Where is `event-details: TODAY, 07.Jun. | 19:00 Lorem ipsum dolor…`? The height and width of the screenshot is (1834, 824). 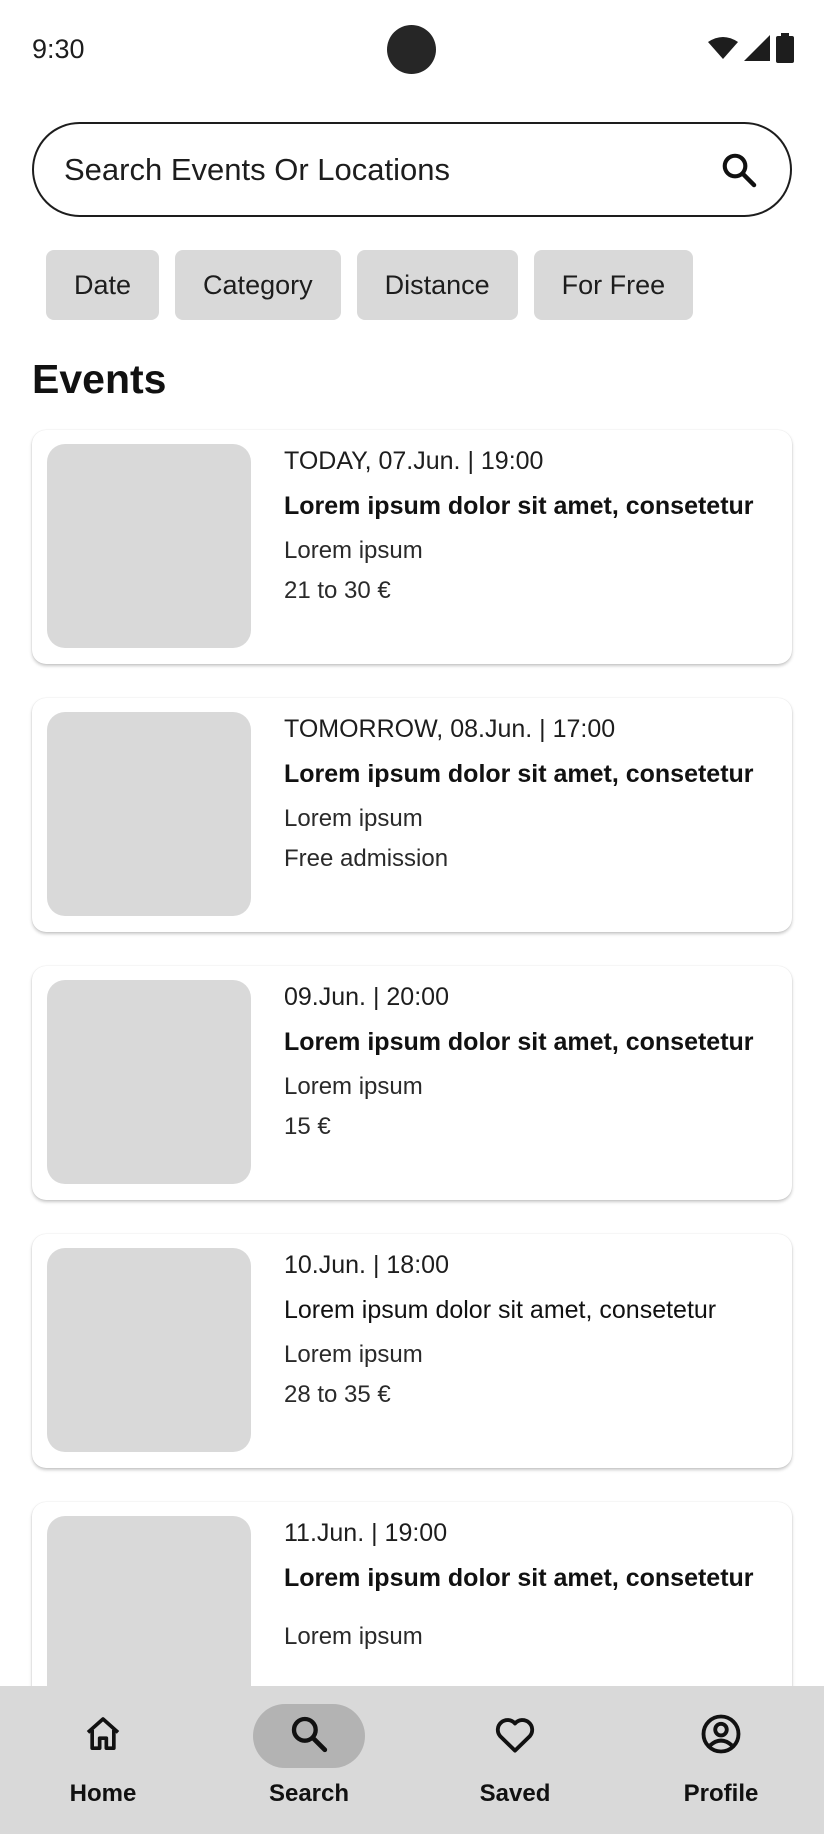
event-details: TODAY, 07.Jun. | 19:00 Lorem ipsum dolor… is located at coordinates (524, 526).